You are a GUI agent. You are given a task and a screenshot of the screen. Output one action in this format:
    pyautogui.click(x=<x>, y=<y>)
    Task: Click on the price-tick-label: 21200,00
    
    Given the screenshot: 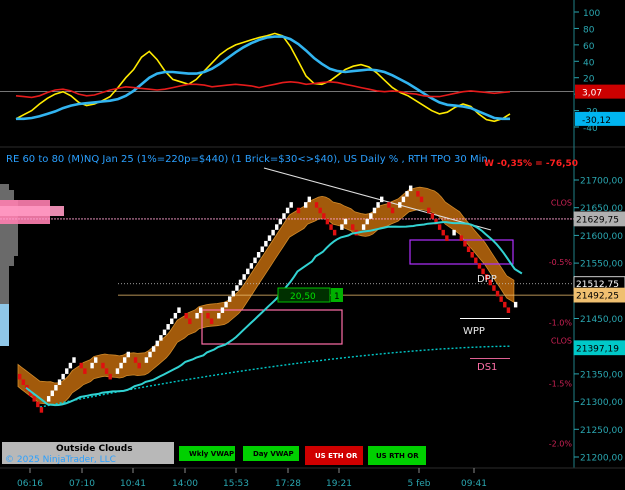 What is the action you would take?
    pyautogui.click(x=601, y=459)
    